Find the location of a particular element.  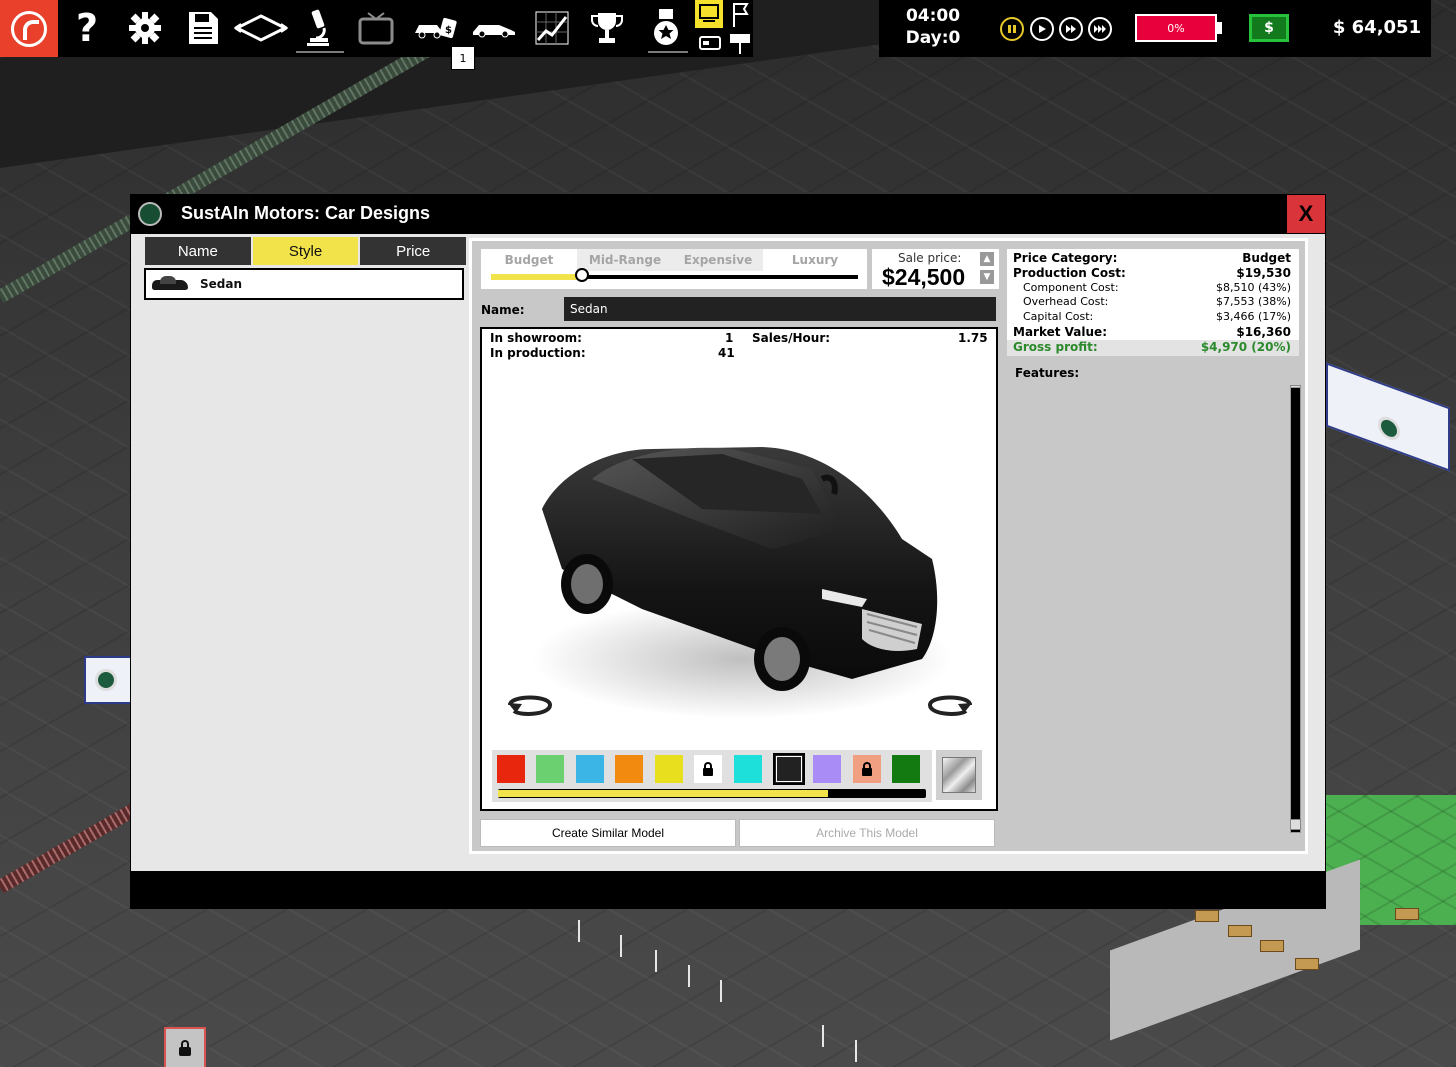

price-category-slider: Budget Mid-Range Expensive Luxury is located at coordinates (674, 269).